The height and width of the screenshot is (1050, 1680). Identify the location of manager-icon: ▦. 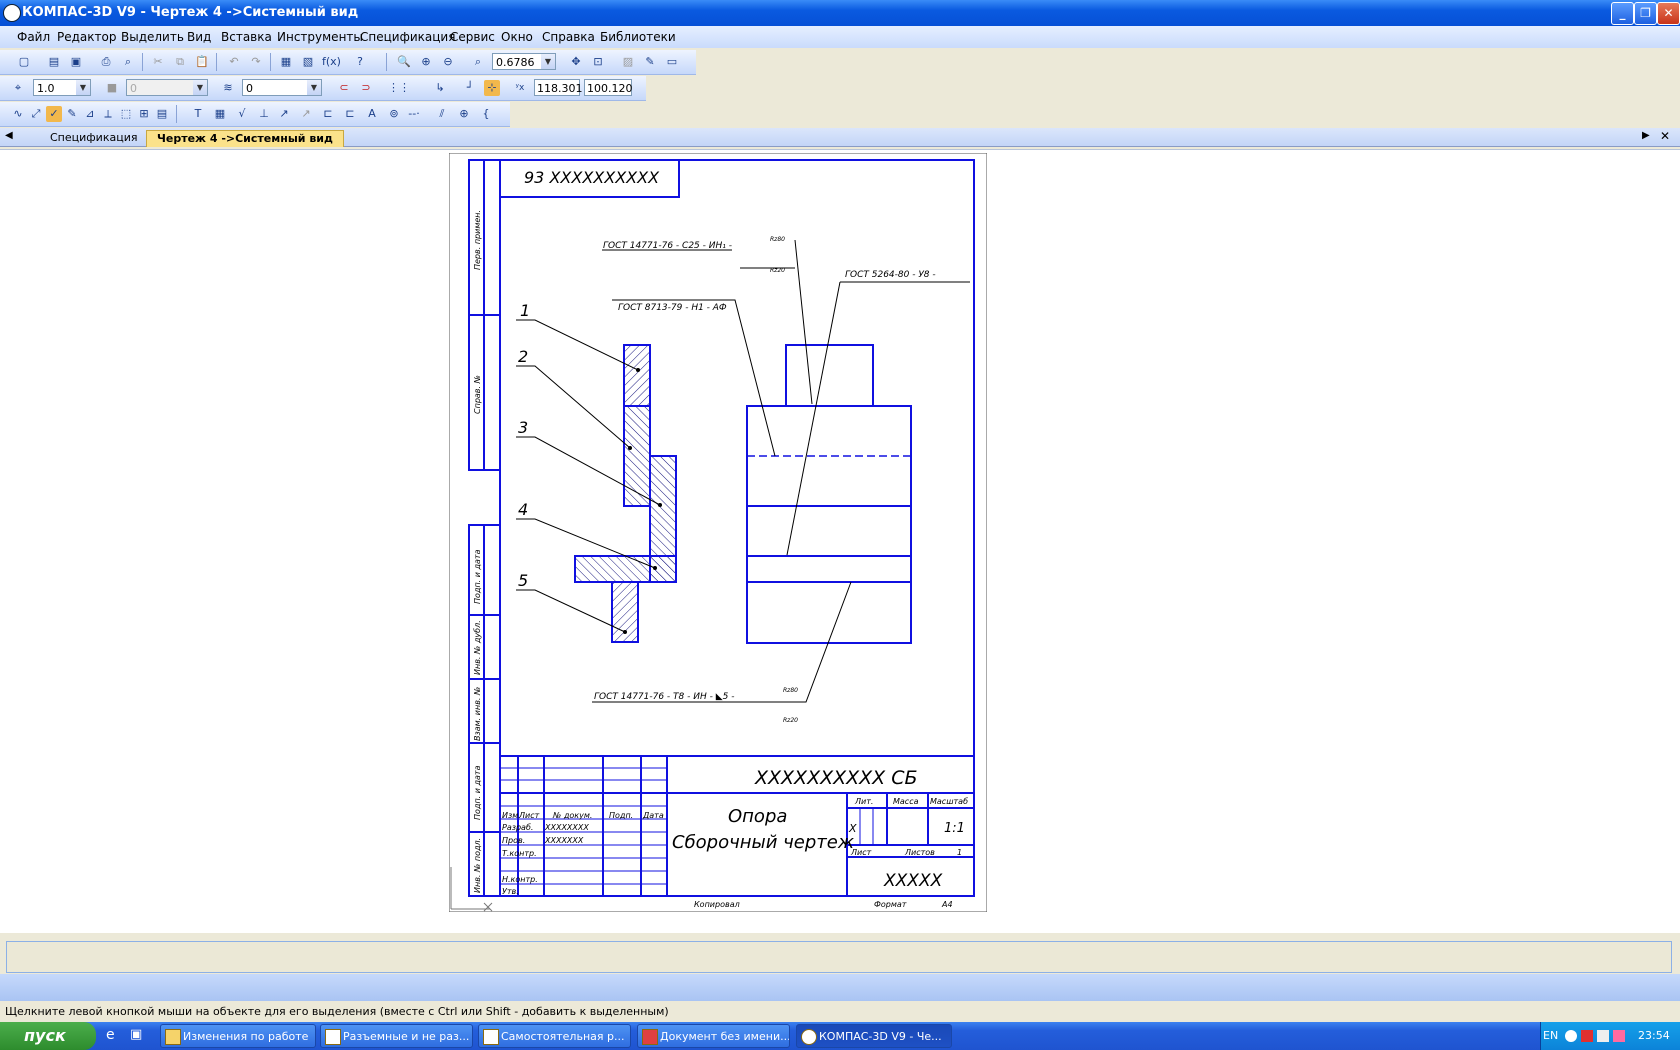
(286, 62).